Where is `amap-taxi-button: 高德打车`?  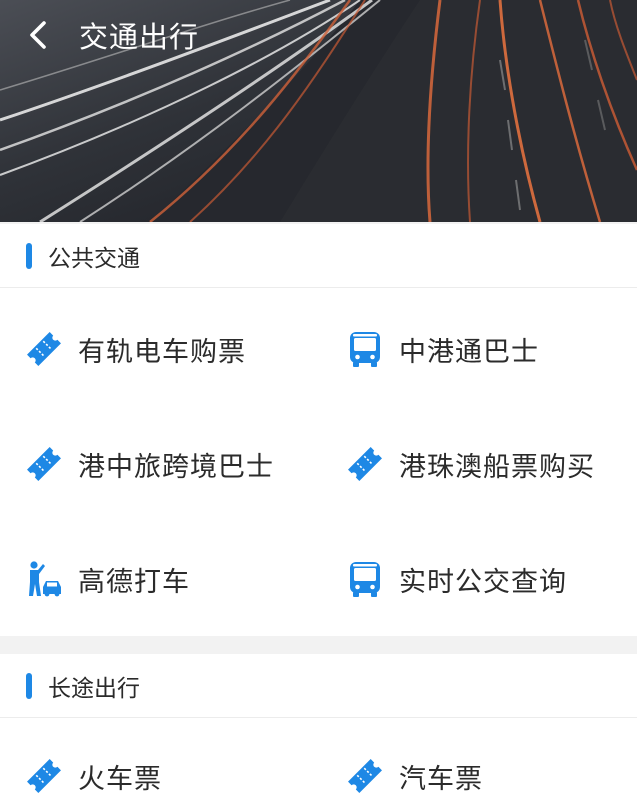
amap-taxi-button: 高德打车 is located at coordinates (107, 579).